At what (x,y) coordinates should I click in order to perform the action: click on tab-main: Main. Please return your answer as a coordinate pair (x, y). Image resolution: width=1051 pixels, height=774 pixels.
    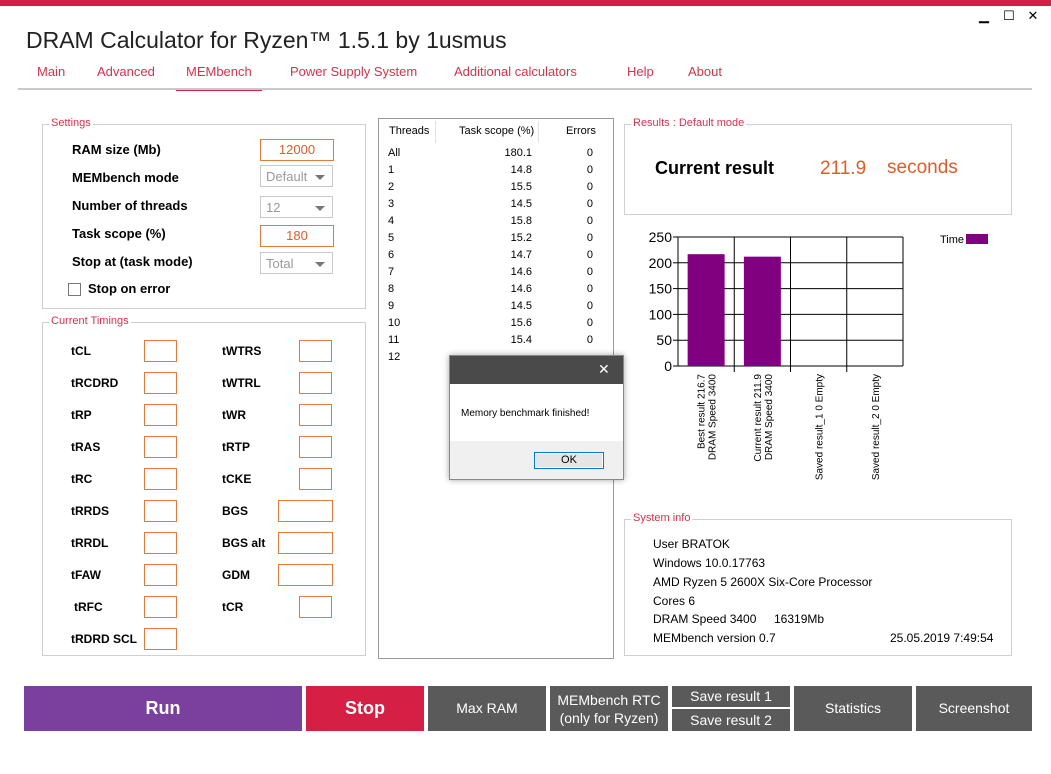
    Looking at the image, I should click on (51, 76).